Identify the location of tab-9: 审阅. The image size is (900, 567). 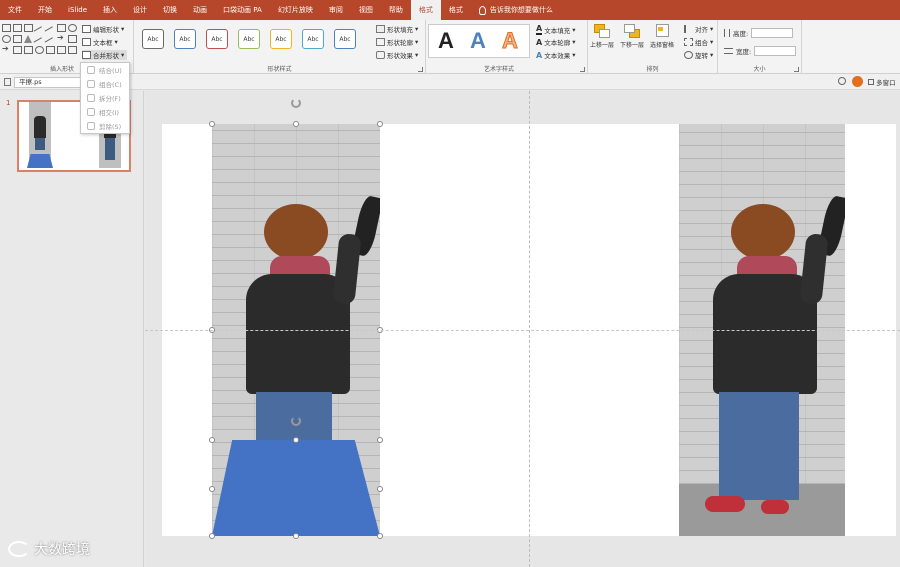
(336, 10).